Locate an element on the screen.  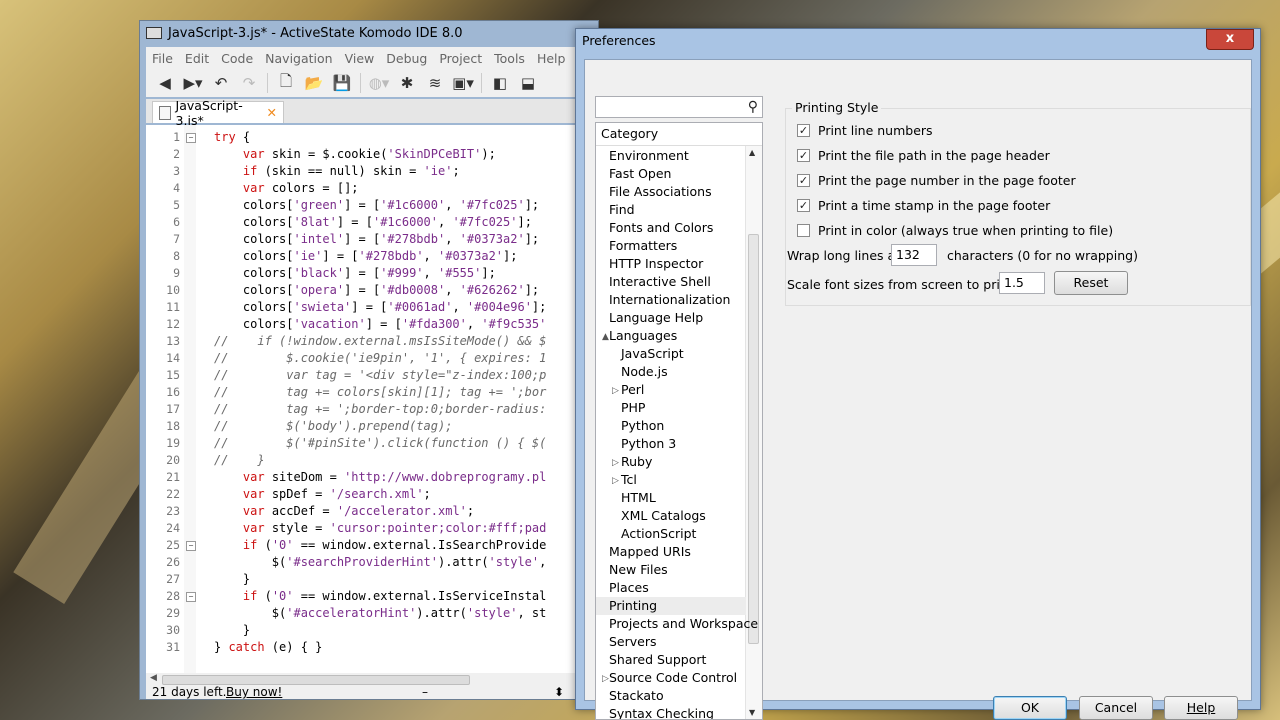
code-line: 8 colors['ie'] = ['#278bdb', '#0373a2']; is located at coordinates (372, 256).